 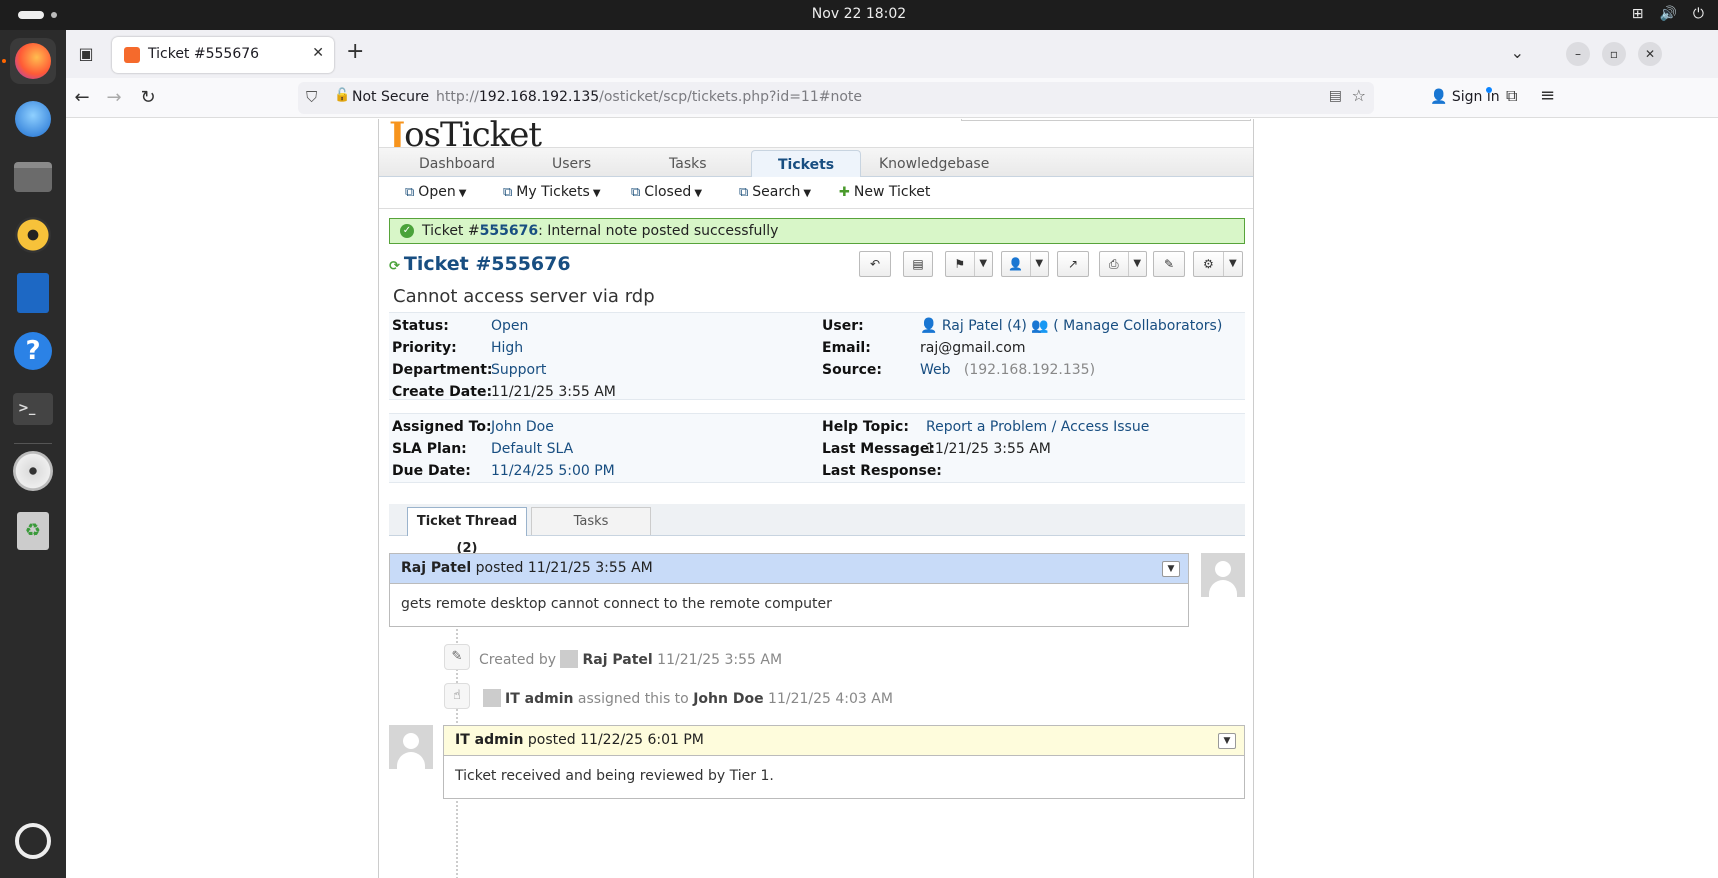 I want to click on help-topic-value: Report a Problem / Access Issue, so click(x=1037, y=427).